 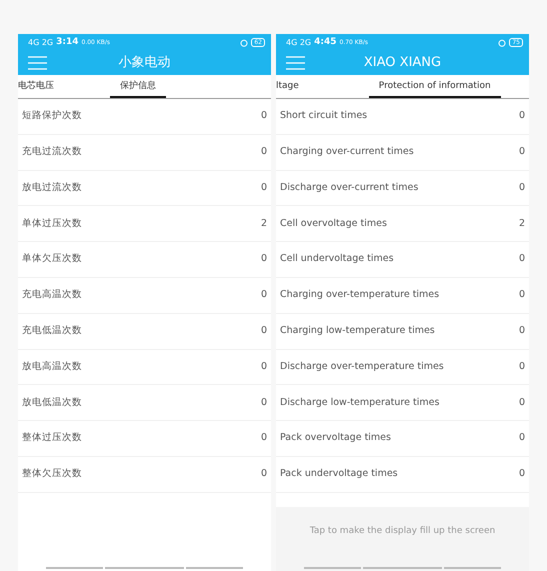 What do you see at coordinates (360, 403) in the screenshot?
I see `row-label: Discharge low-temperature times` at bounding box center [360, 403].